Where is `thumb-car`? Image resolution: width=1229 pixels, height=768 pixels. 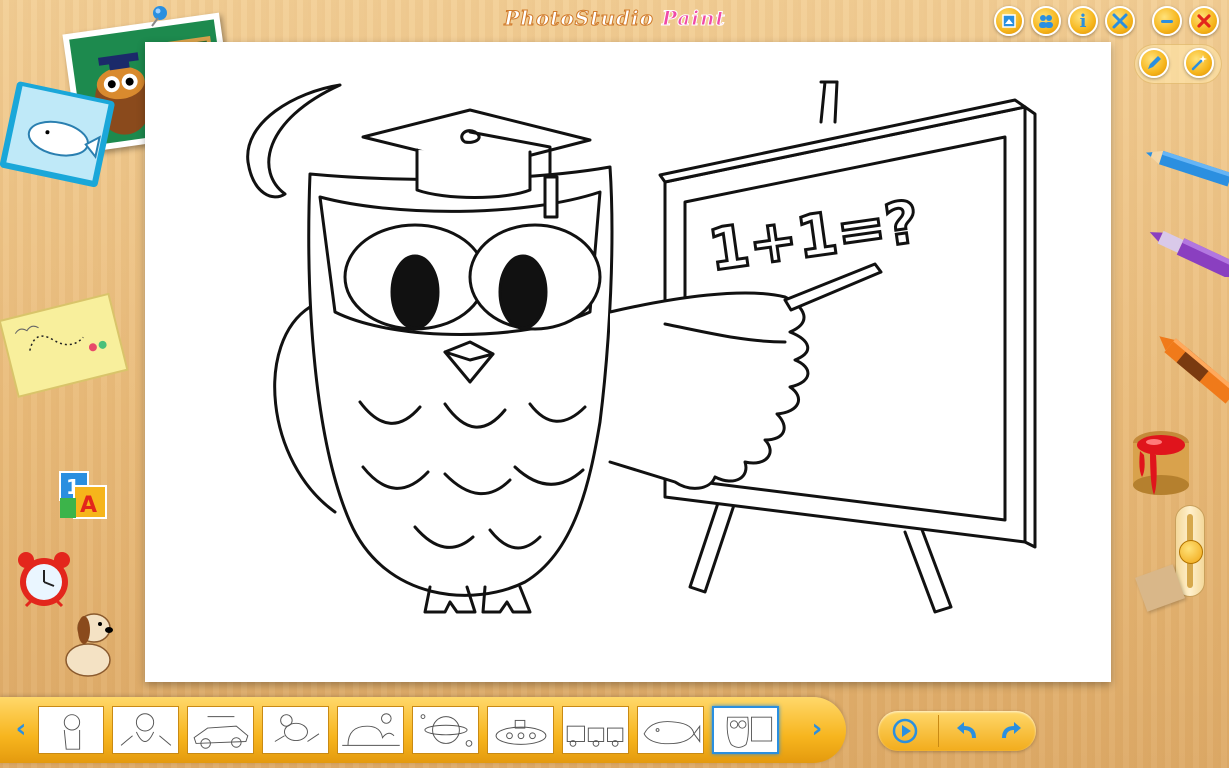 thumb-car is located at coordinates (220, 730).